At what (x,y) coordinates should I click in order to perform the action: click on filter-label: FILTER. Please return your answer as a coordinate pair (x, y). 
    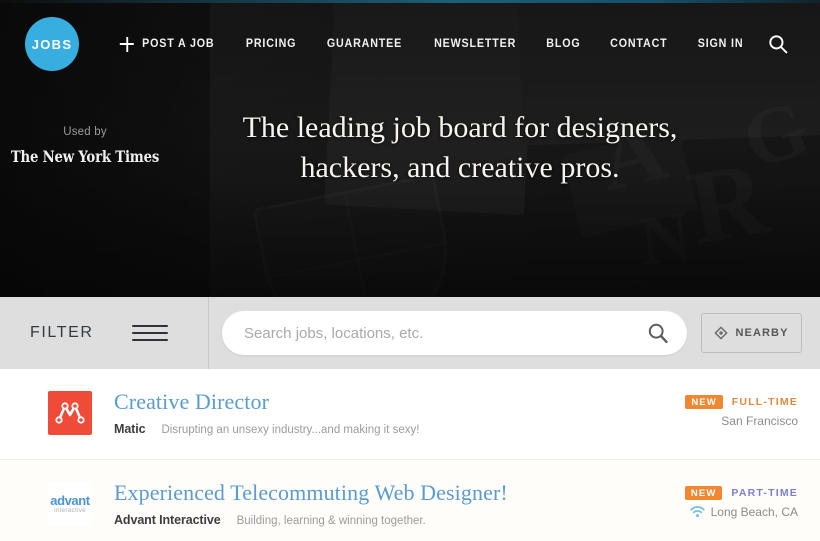
    Looking at the image, I should click on (62, 332).